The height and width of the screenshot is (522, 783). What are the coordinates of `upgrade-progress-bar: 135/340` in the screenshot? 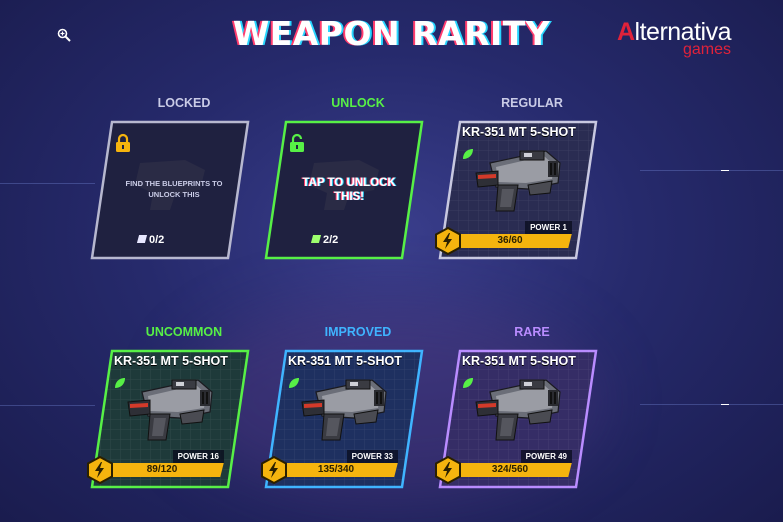 It's located at (336, 470).